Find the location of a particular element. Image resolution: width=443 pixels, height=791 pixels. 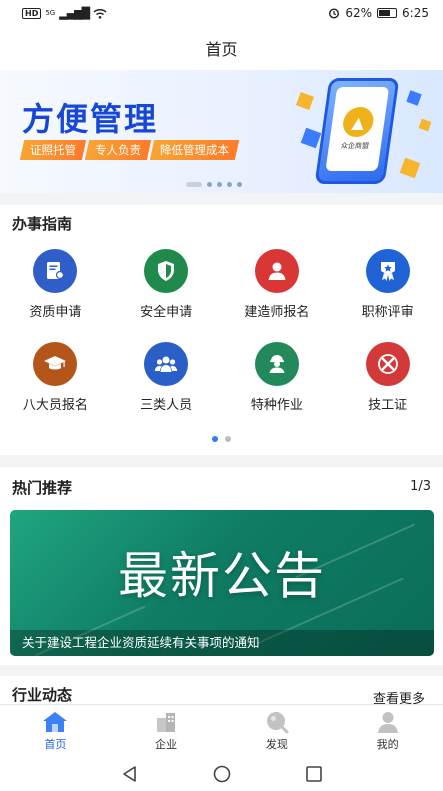

section-title: 热门推荐 is located at coordinates (42, 488).